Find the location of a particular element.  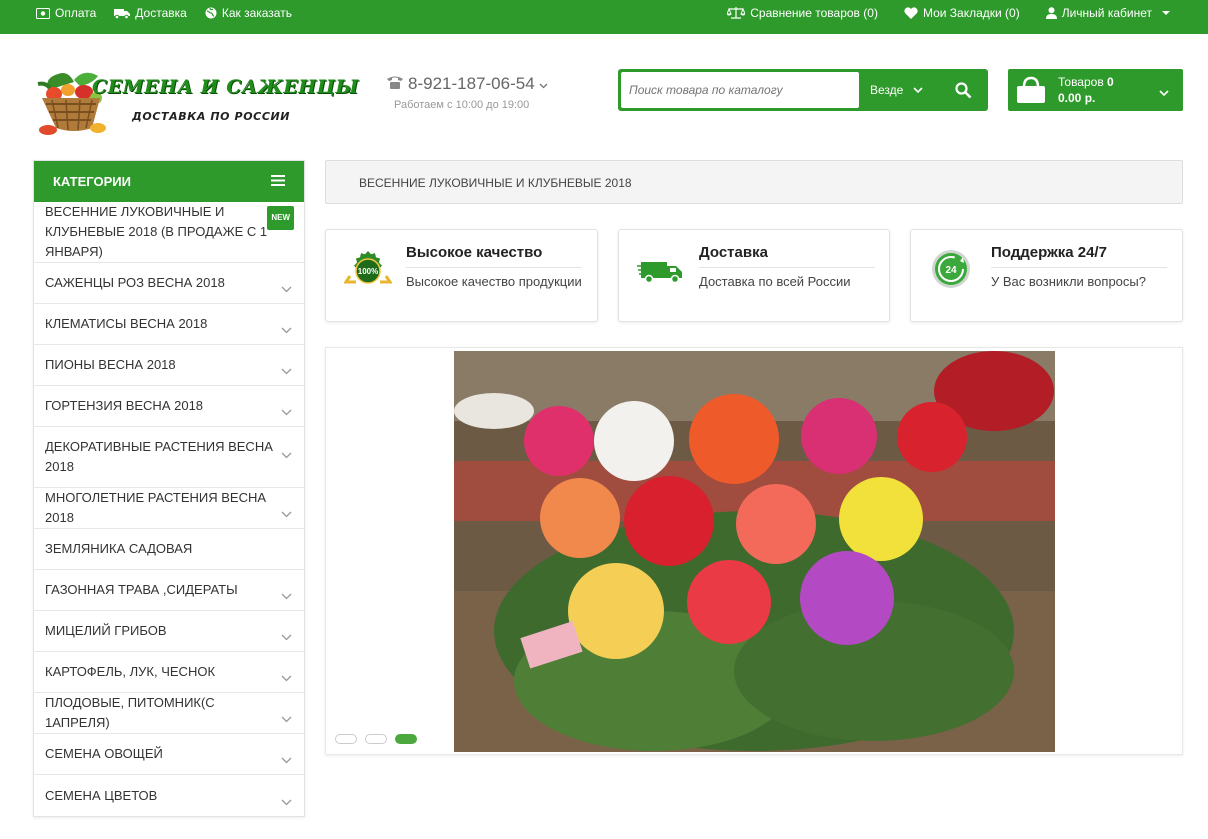

search-bar: Везде is located at coordinates (803, 90).